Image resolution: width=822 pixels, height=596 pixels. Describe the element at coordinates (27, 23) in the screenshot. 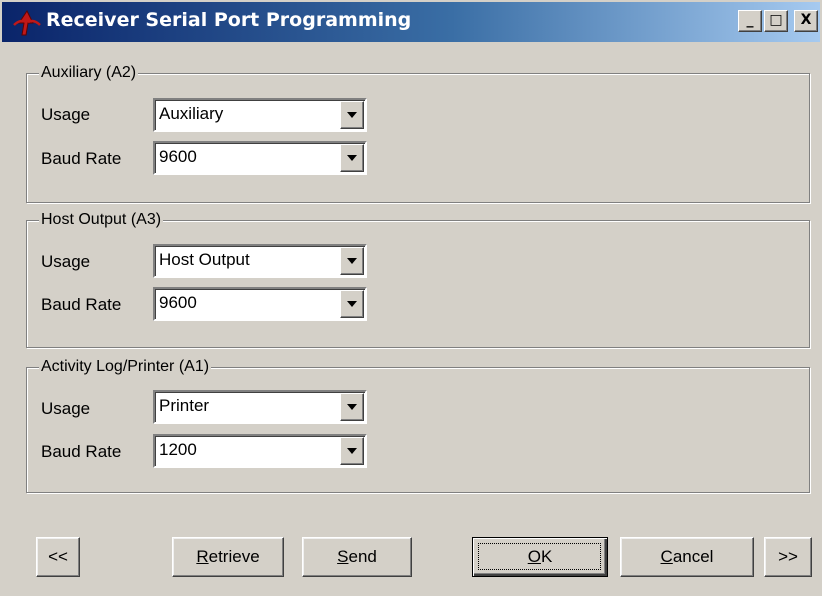

I see `receiver-app-icon` at that location.